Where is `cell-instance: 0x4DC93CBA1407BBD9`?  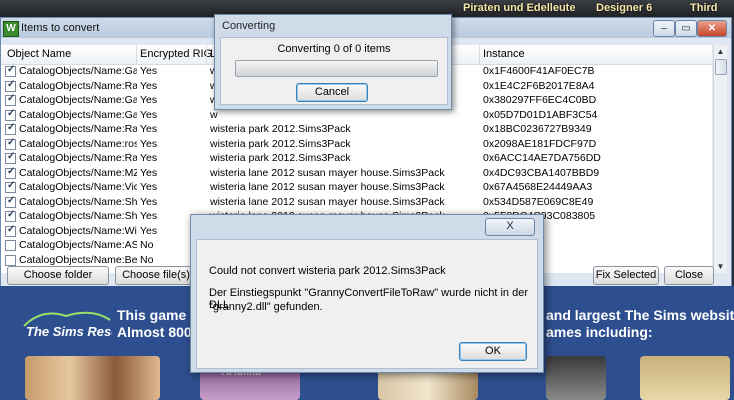 cell-instance: 0x4DC93CBA1407BBD9 is located at coordinates (541, 172).